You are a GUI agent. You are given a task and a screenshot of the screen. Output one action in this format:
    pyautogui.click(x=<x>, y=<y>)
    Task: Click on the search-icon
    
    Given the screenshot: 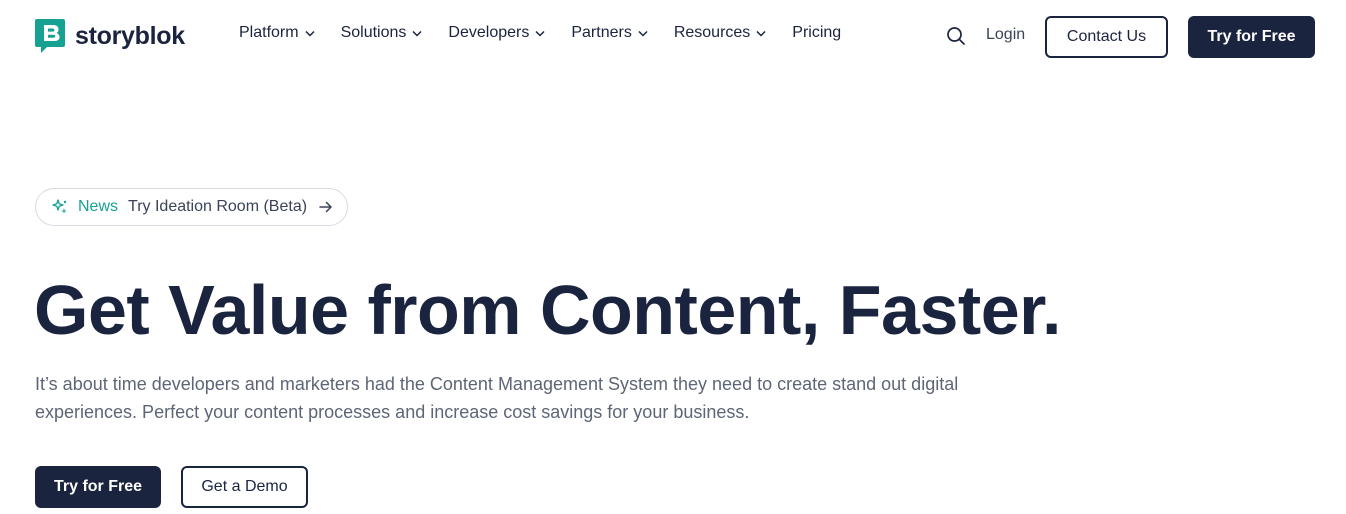 What is the action you would take?
    pyautogui.click(x=956, y=36)
    